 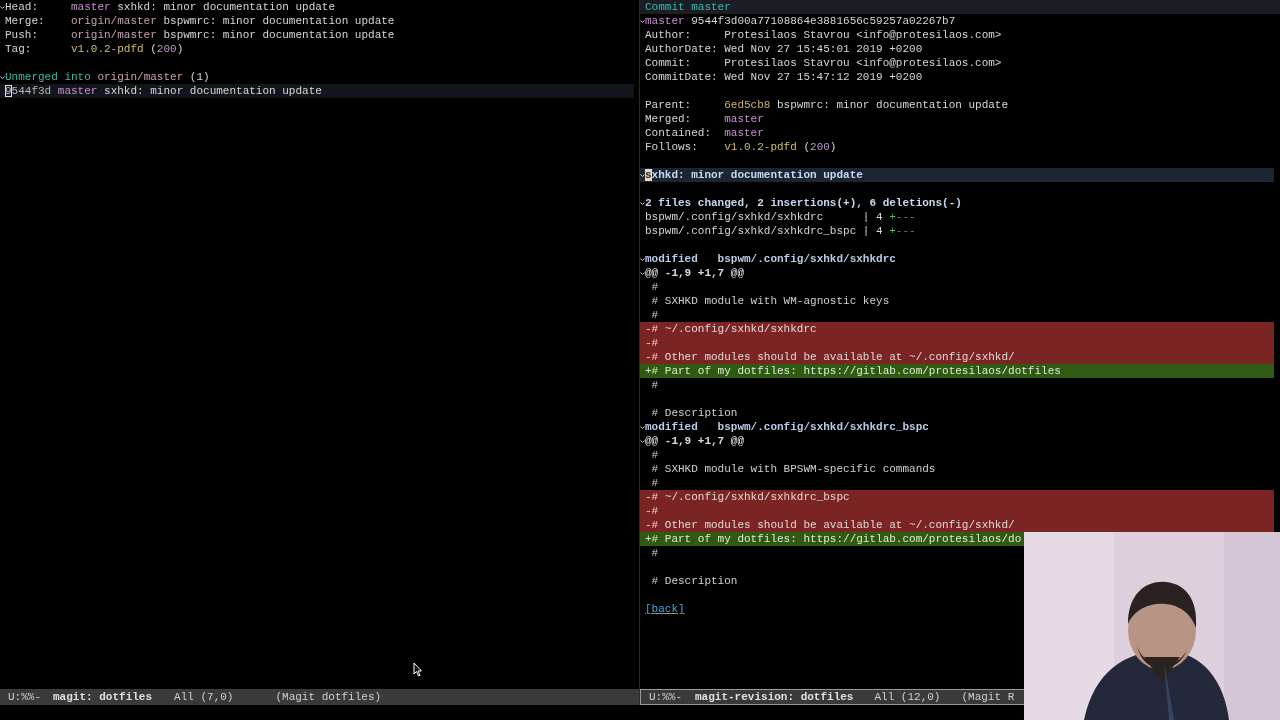 I want to click on mode-line-text: (Magit R, so click(x=988, y=697).